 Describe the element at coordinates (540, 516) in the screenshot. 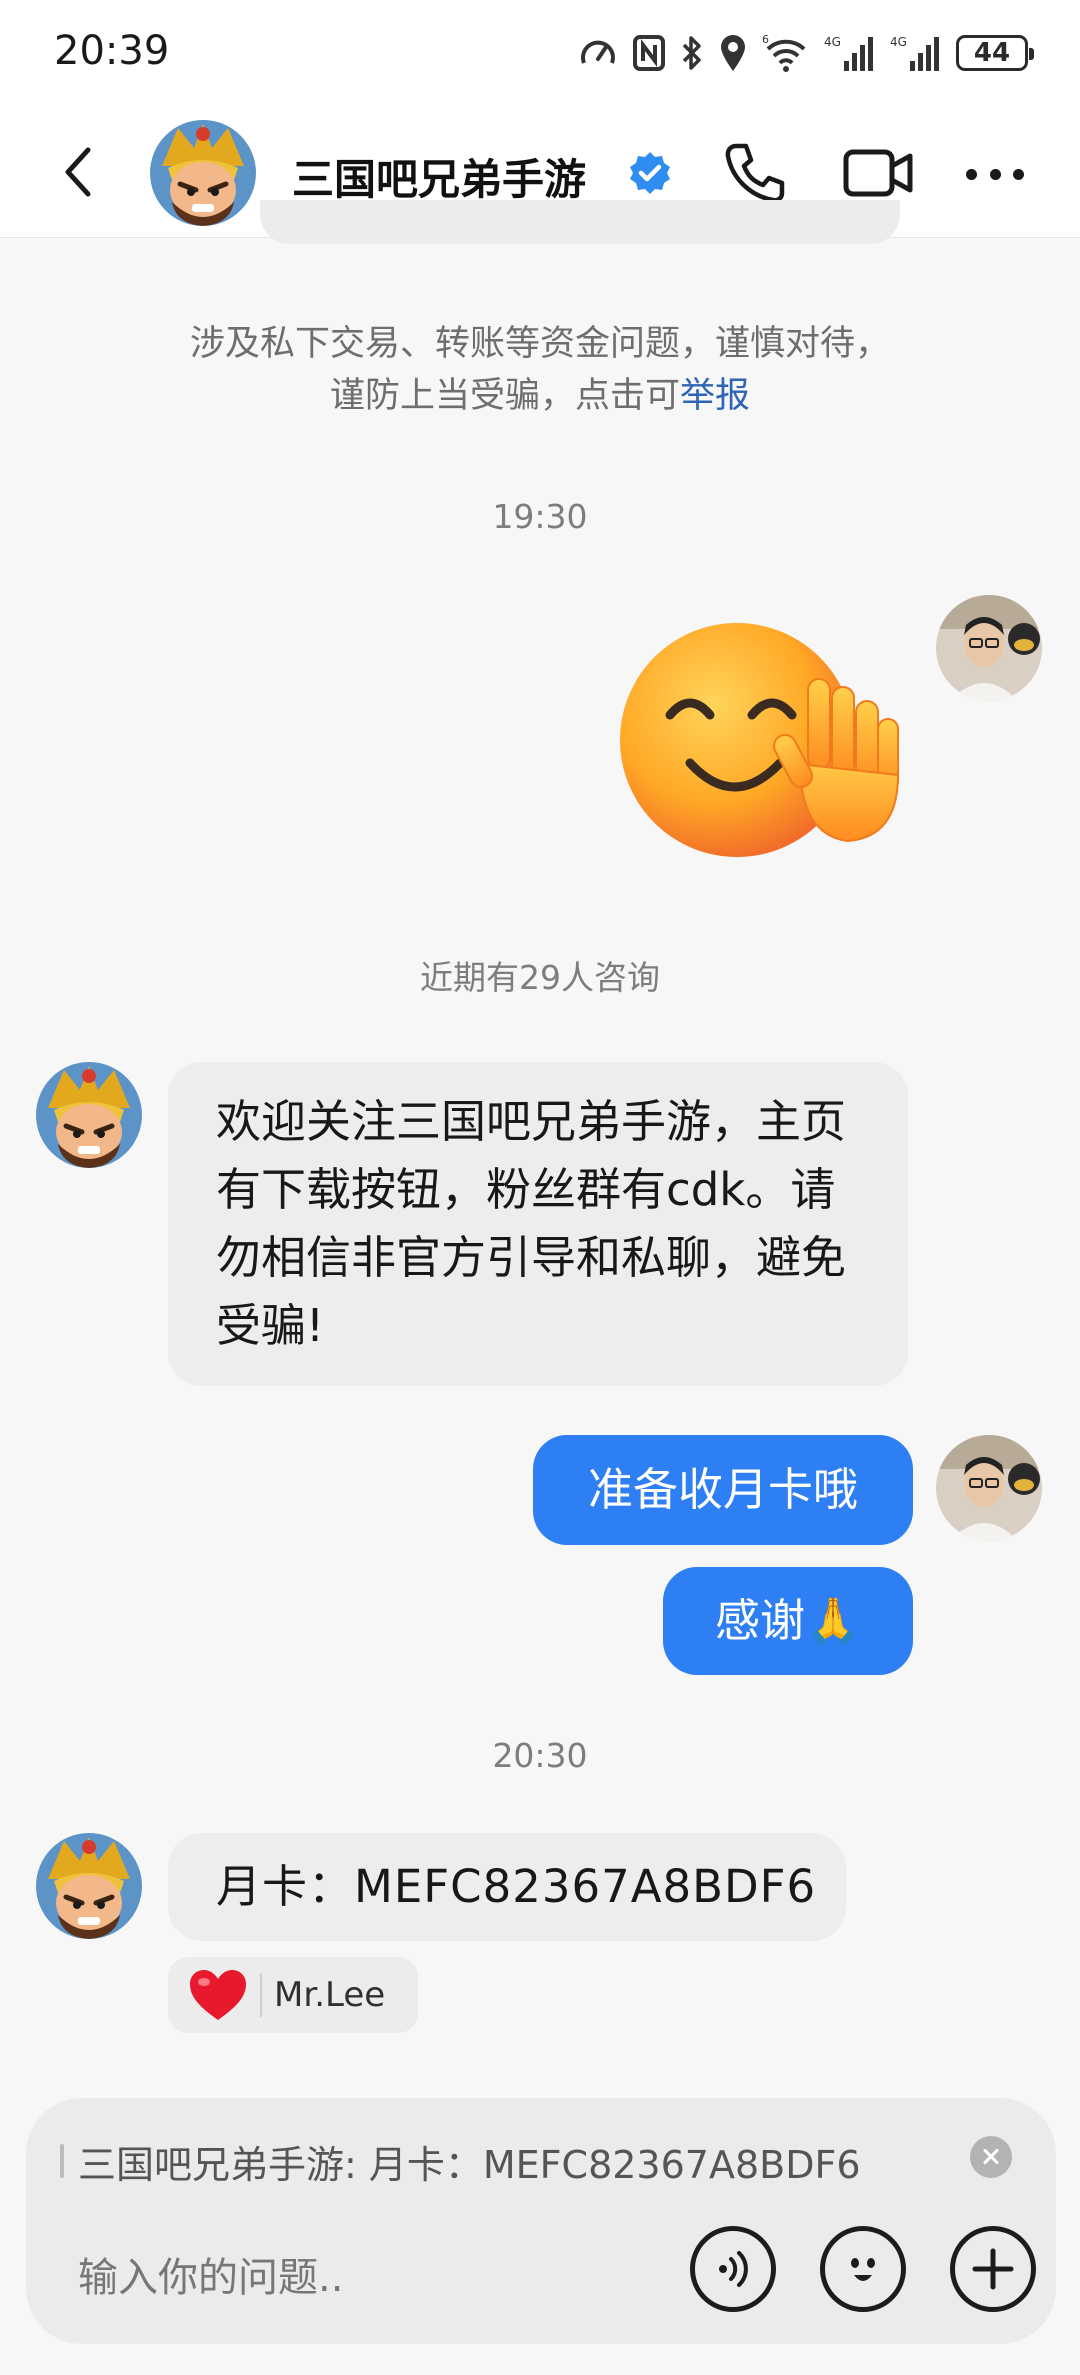

I see `timestamp: 19:30` at that location.